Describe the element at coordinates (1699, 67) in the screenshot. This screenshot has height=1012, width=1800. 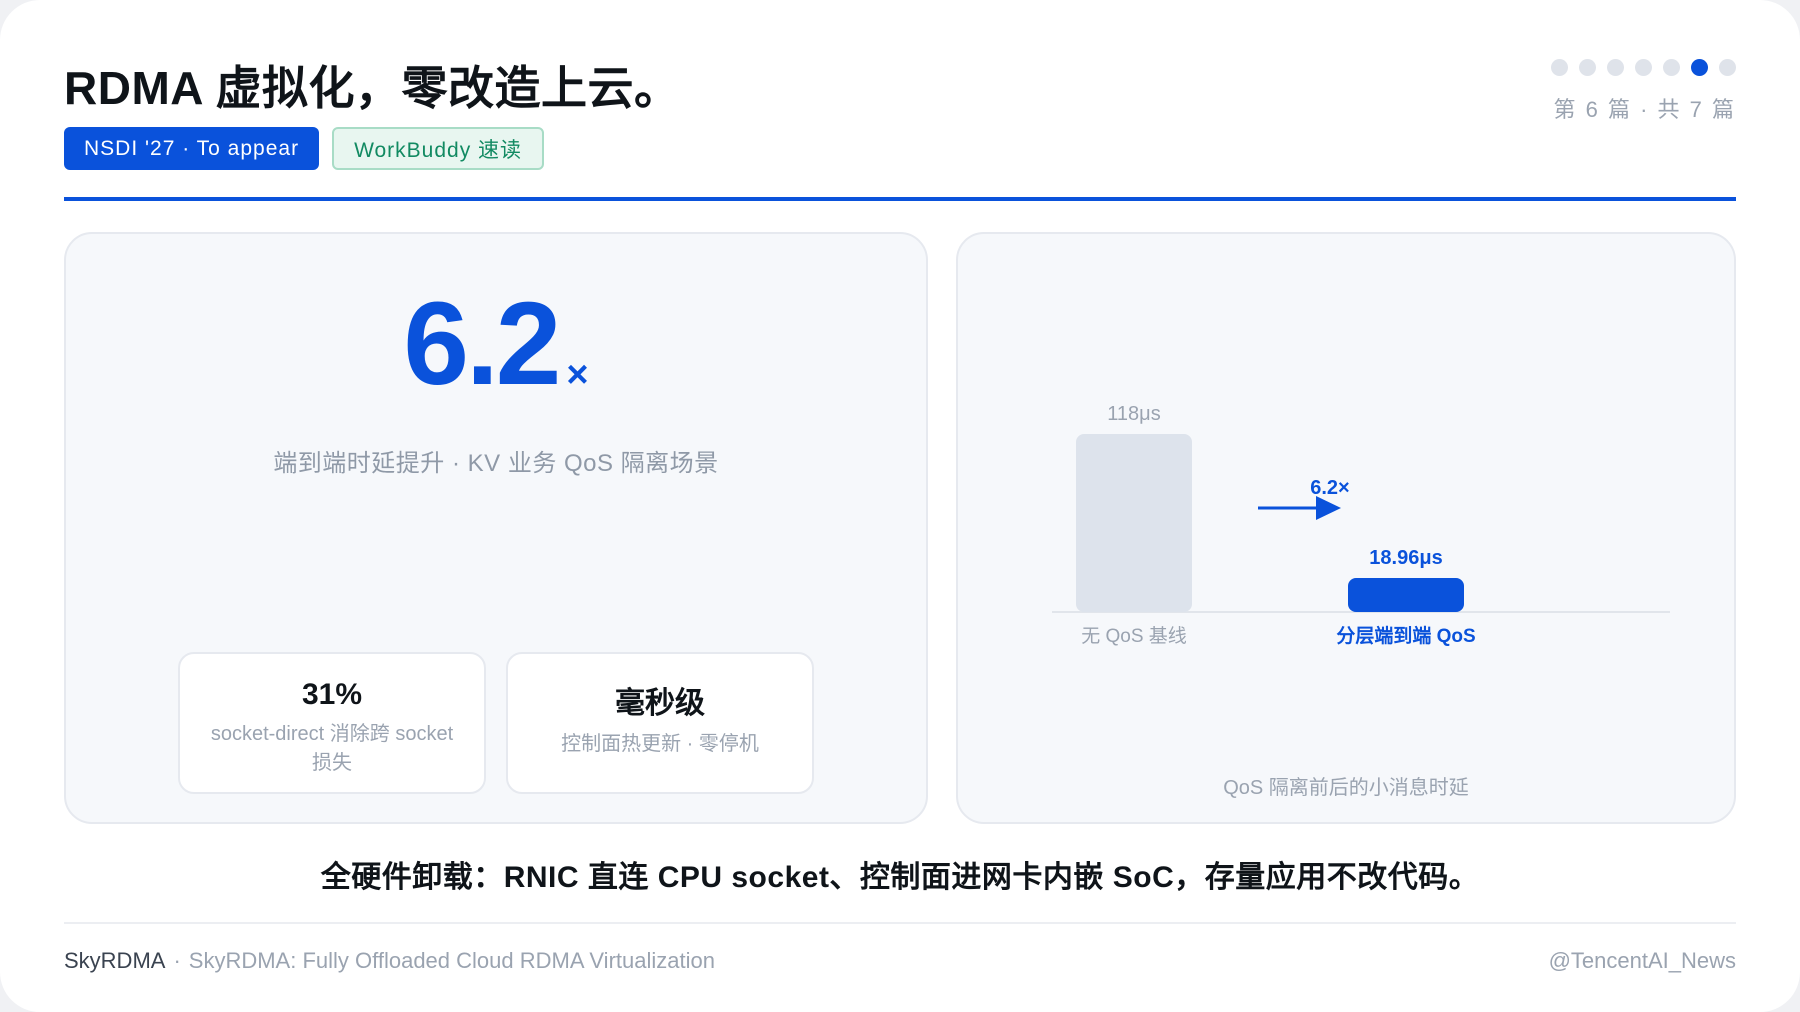
I see `page-dot-6-active` at that location.